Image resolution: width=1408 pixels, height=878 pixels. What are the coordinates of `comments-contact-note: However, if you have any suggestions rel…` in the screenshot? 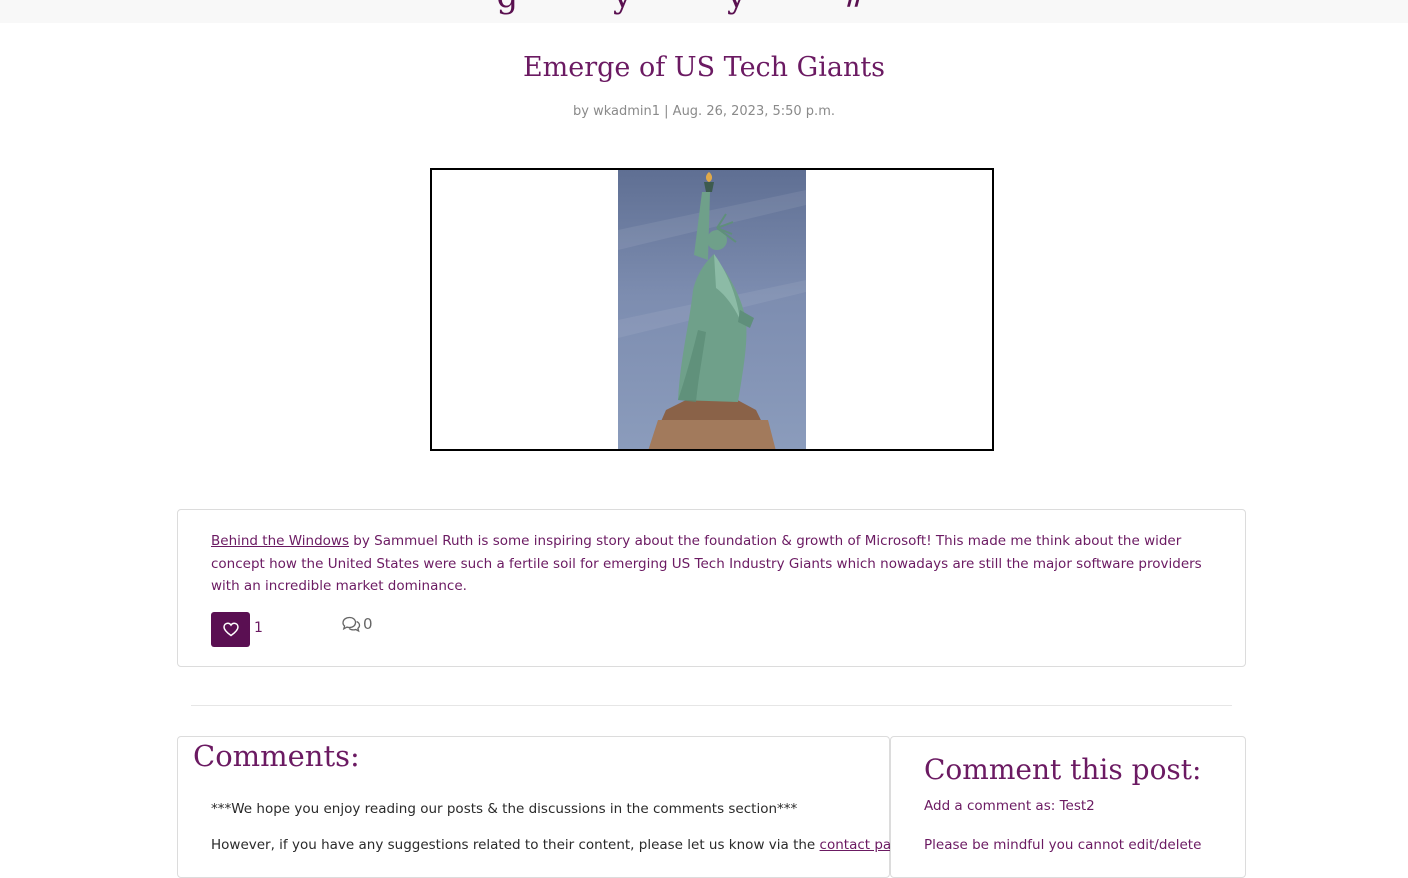 It's located at (559, 845).